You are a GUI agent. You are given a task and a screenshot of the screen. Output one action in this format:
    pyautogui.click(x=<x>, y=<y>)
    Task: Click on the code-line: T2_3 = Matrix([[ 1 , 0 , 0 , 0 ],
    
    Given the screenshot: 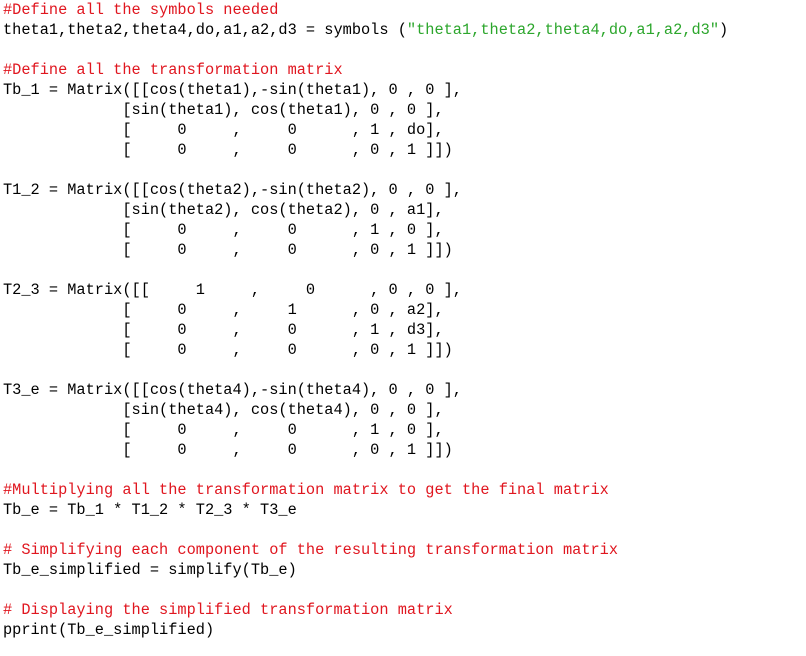 What is the action you would take?
    pyautogui.click(x=403, y=290)
    